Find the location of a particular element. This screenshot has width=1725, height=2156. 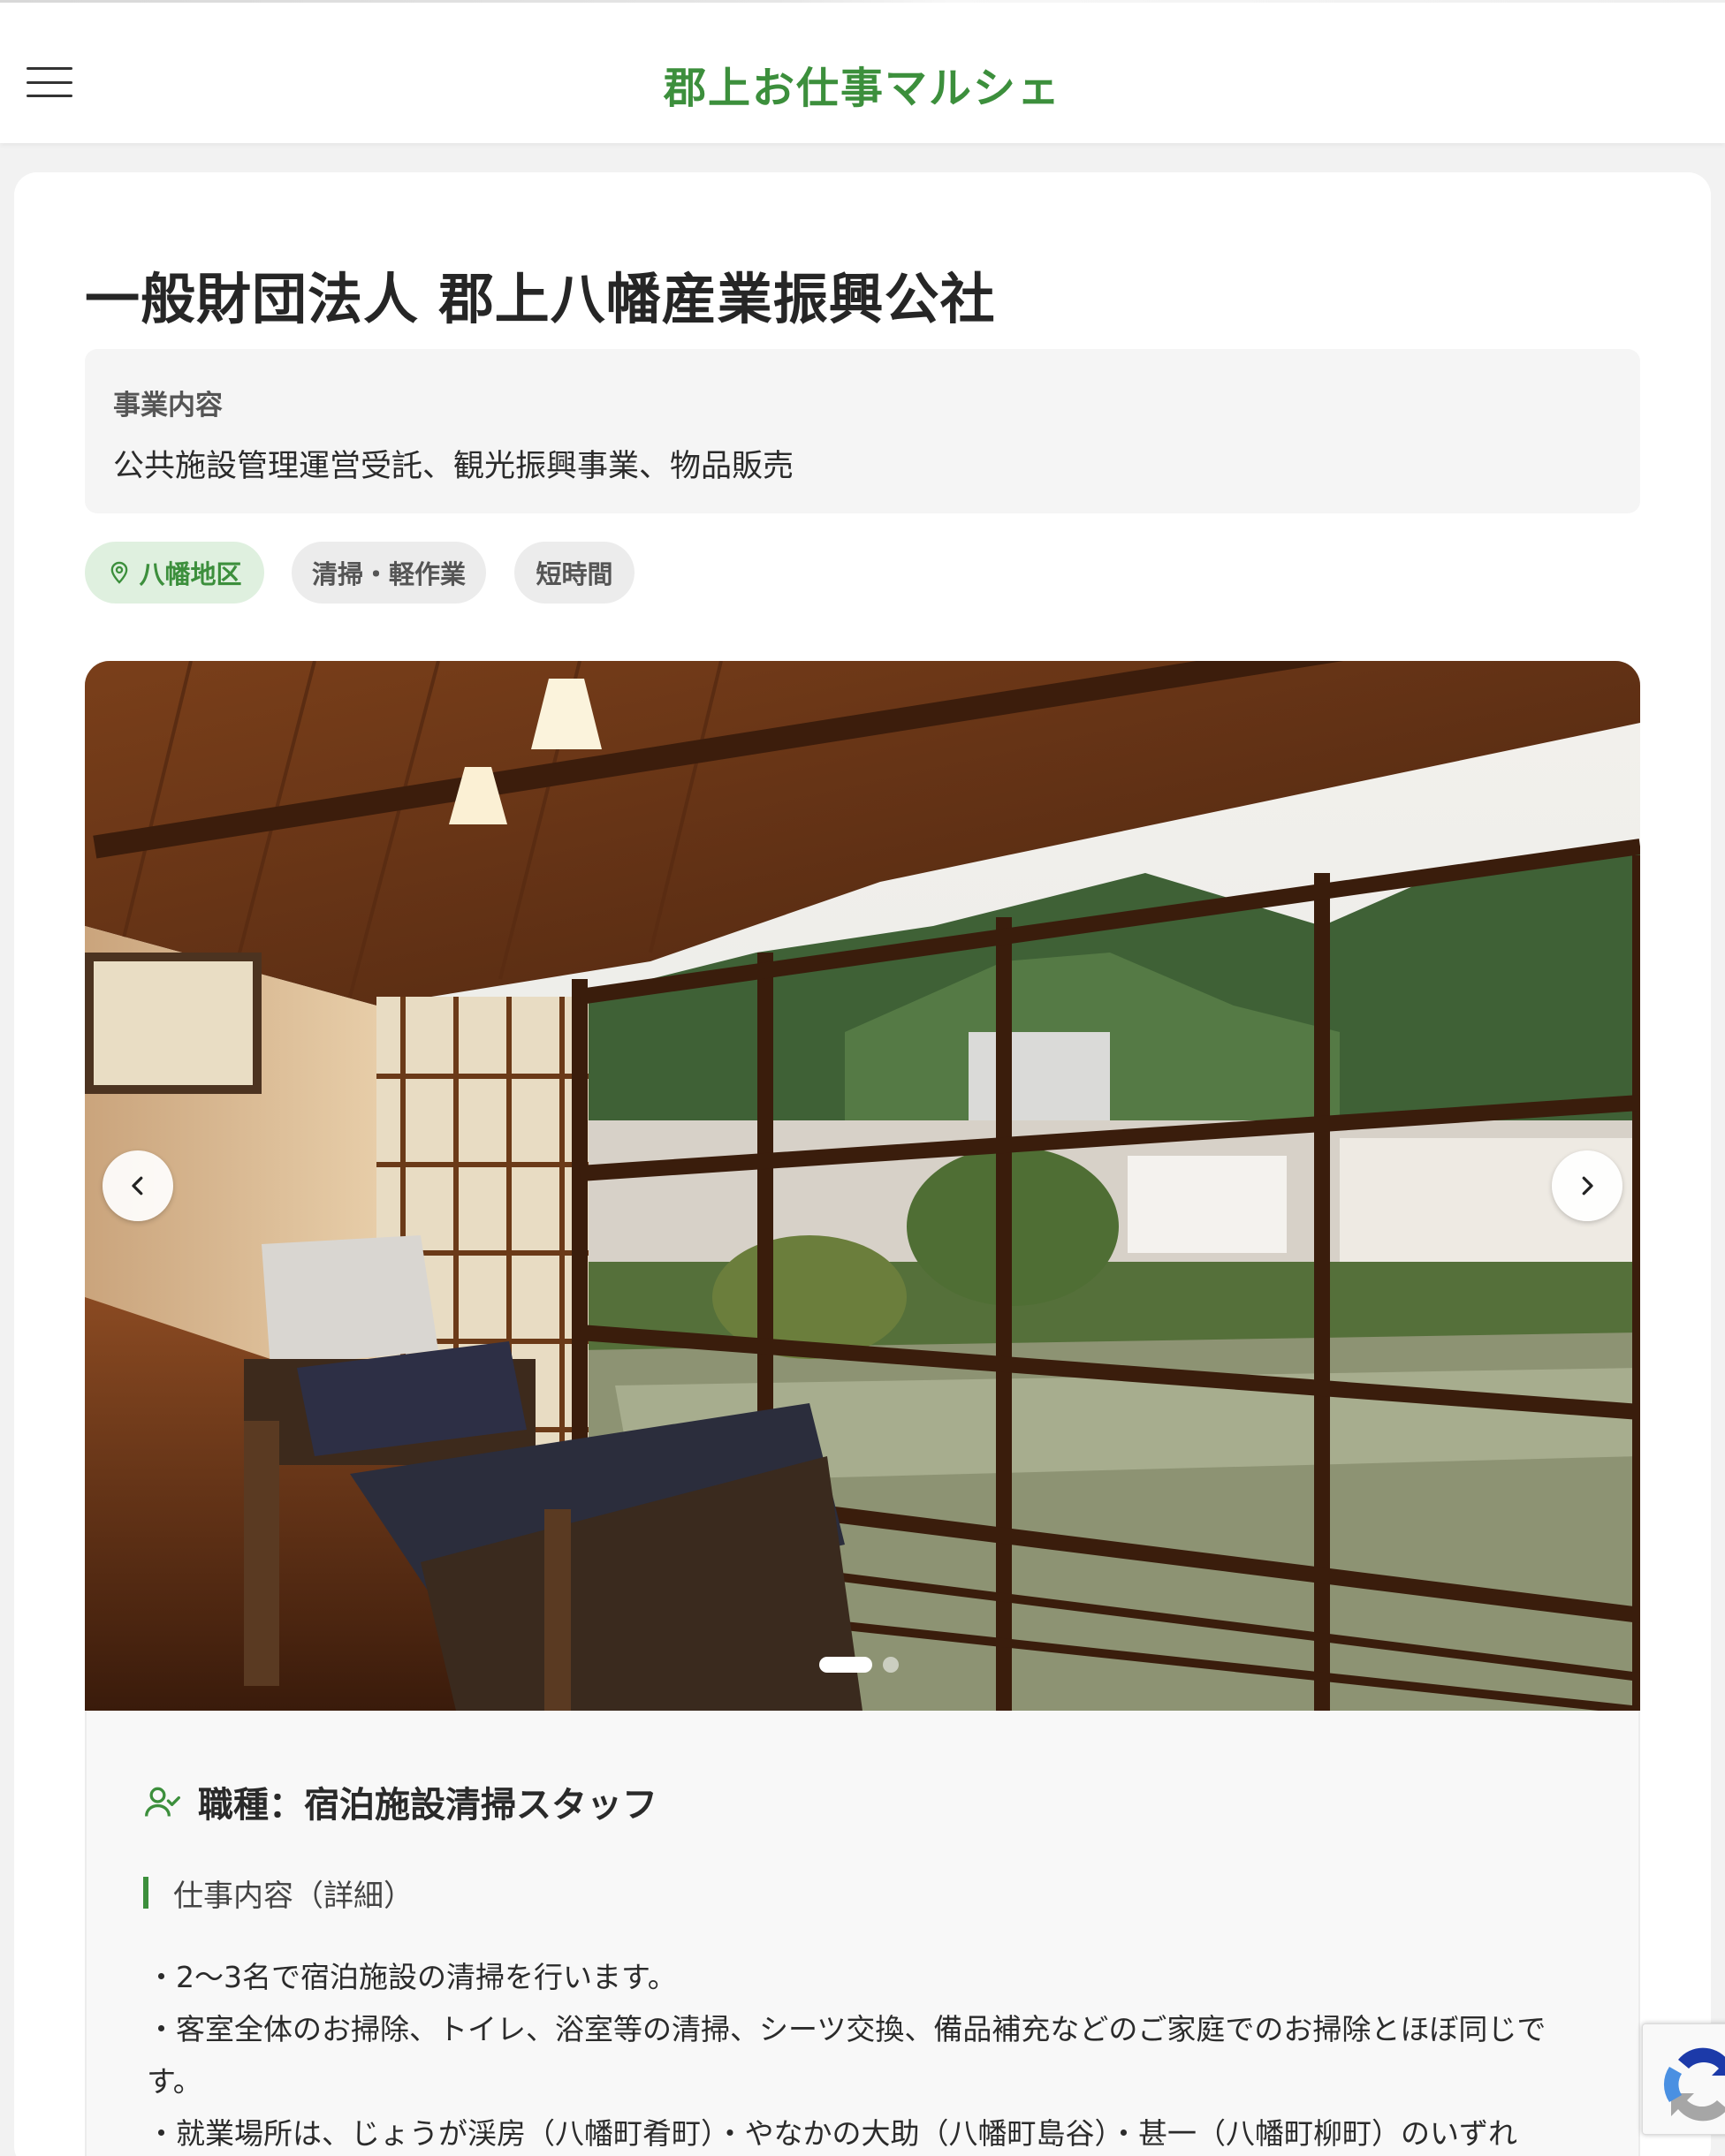

slider-next-button is located at coordinates (1587, 1185).